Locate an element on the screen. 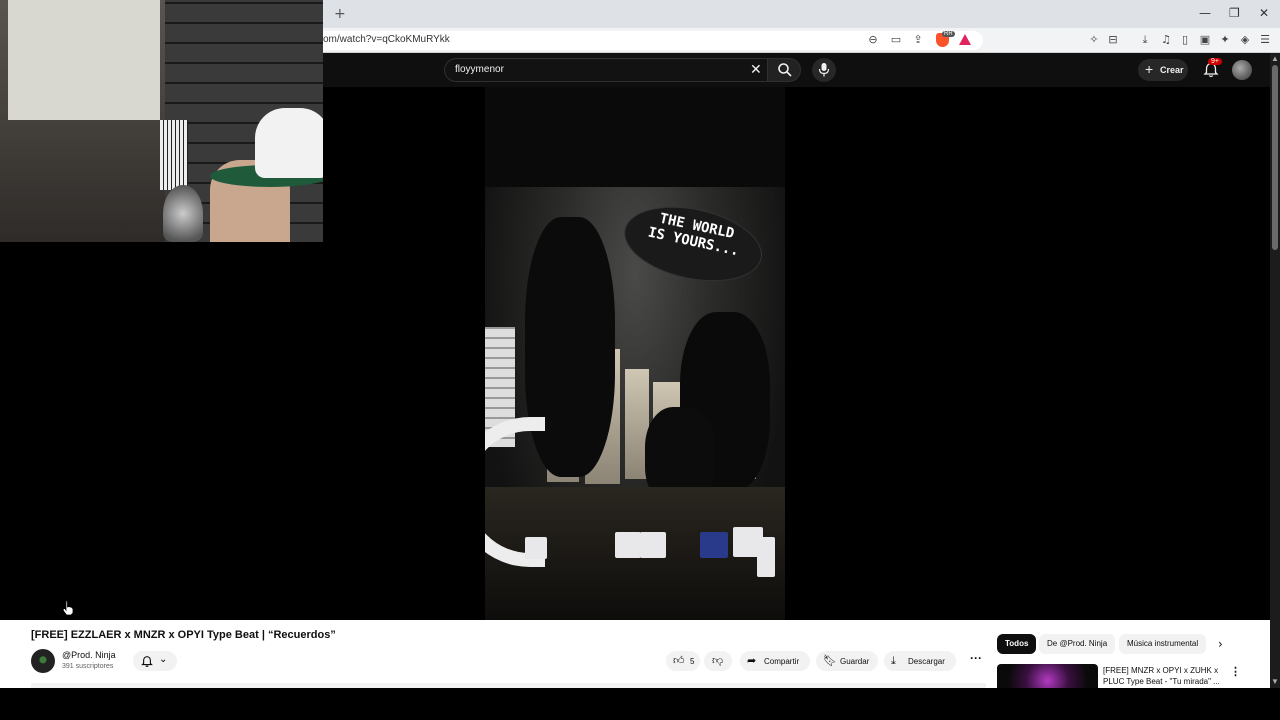 The width and height of the screenshot is (1280, 720). scroll-down-icon: ▼ is located at coordinates (1275, 681).